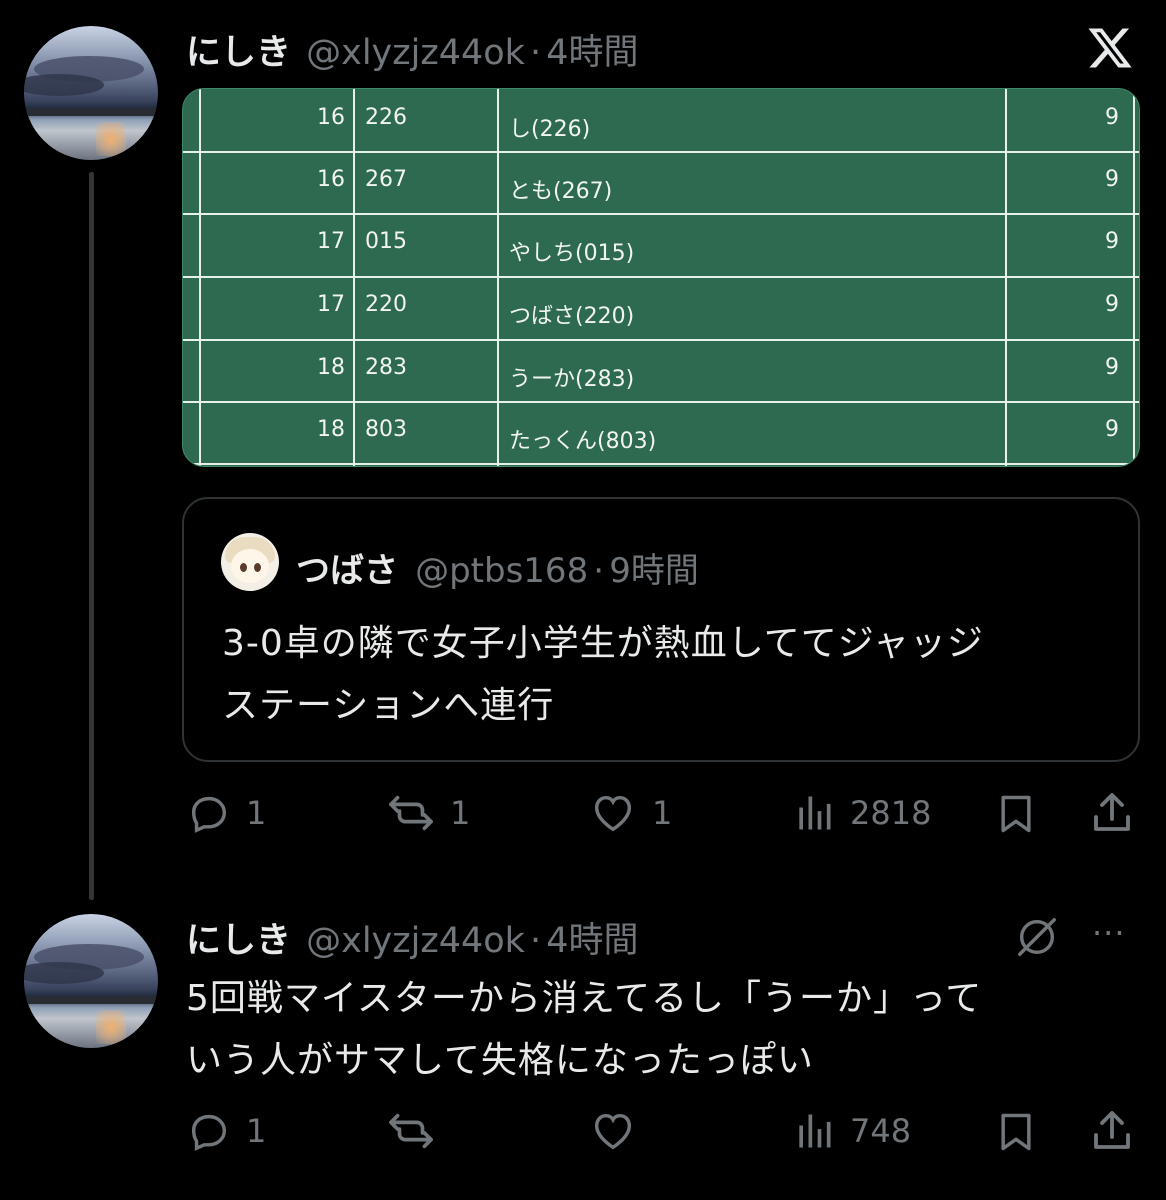 The height and width of the screenshot is (1200, 1166). Describe the element at coordinates (603, 643) in the screenshot. I see `quoted-text-line: 3-0卓の隣で女子小学生が熱血しててジャッジ` at that location.